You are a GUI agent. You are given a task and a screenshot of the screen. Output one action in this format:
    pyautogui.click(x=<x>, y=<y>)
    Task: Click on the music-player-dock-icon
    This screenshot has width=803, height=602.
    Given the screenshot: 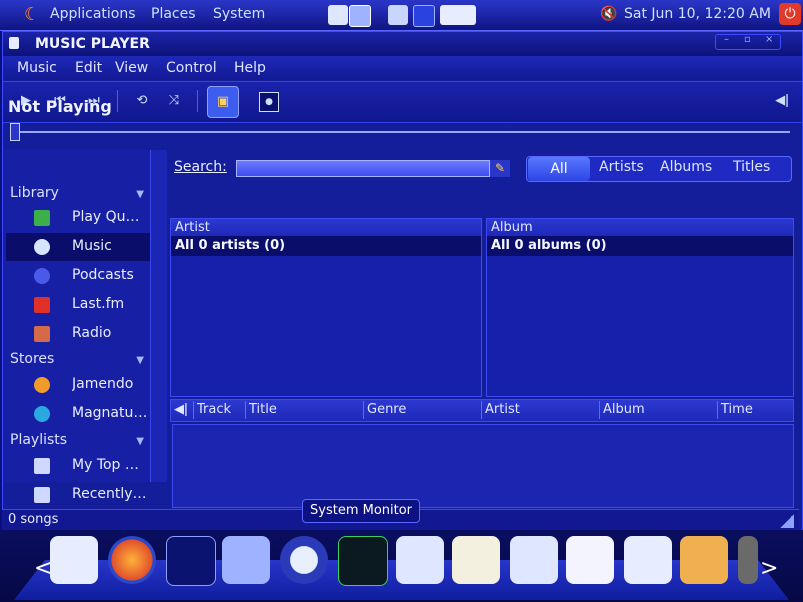 What is the action you would take?
    pyautogui.click(x=590, y=560)
    